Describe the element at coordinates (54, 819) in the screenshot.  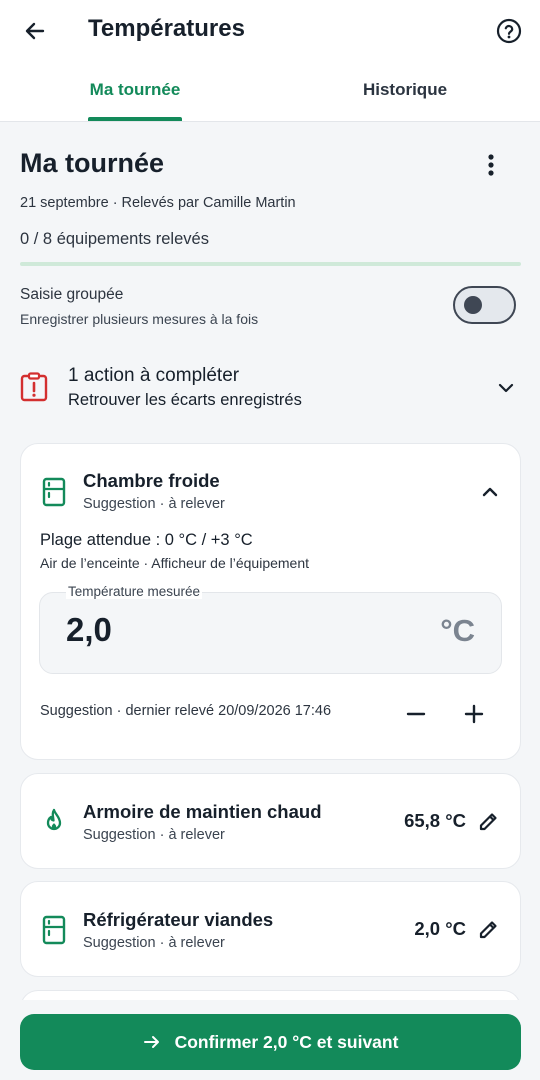
I see `flame-icon` at that location.